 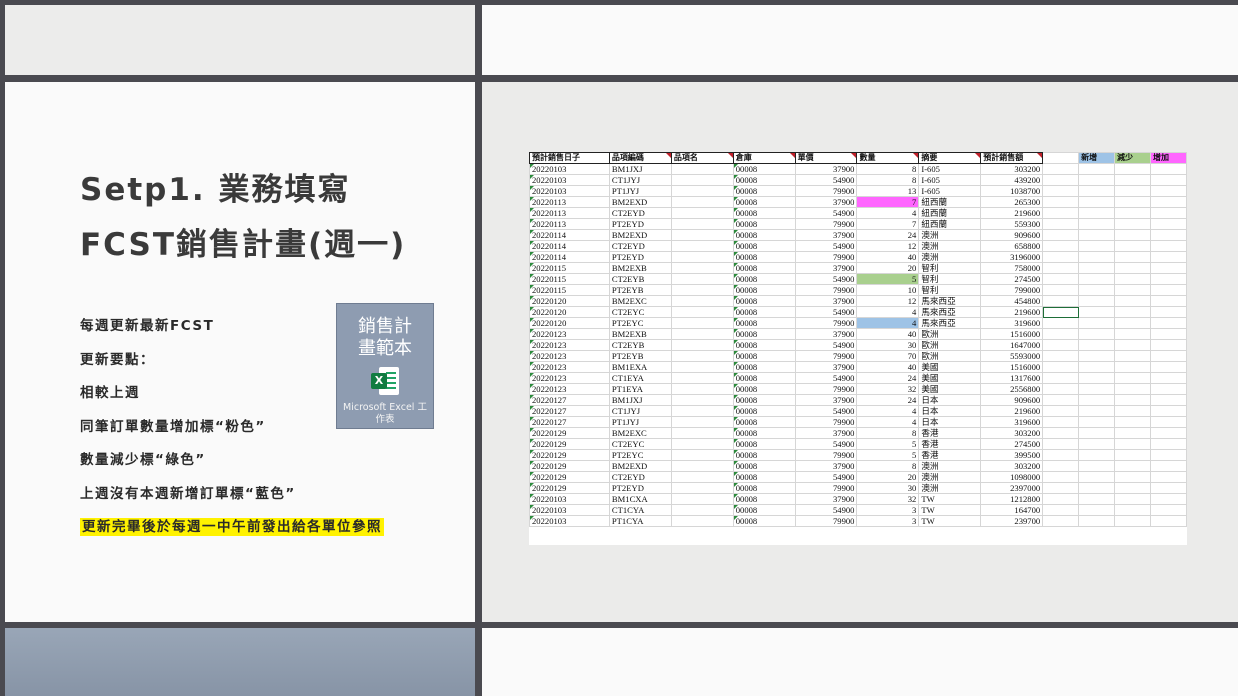 What do you see at coordinates (1012, 345) in the screenshot?
I see `cell-amount: 1647000` at bounding box center [1012, 345].